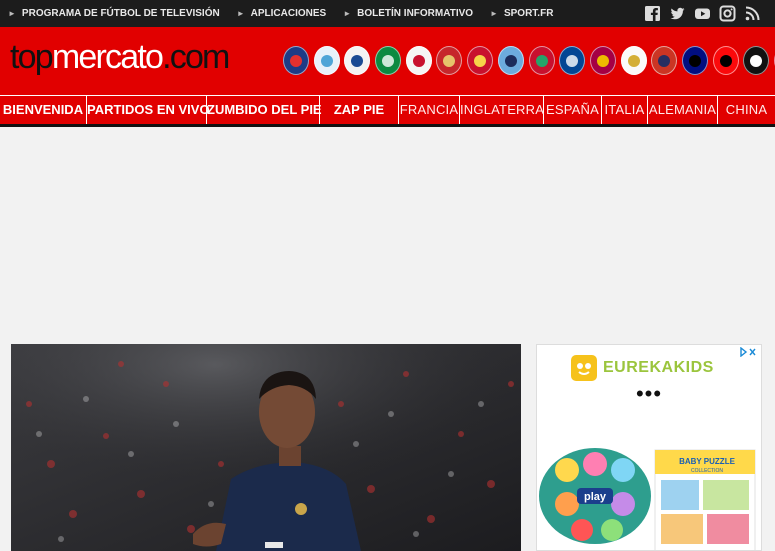 Image resolution: width=775 pixels, height=551 pixels. I want to click on social-links, so click(698, 13).